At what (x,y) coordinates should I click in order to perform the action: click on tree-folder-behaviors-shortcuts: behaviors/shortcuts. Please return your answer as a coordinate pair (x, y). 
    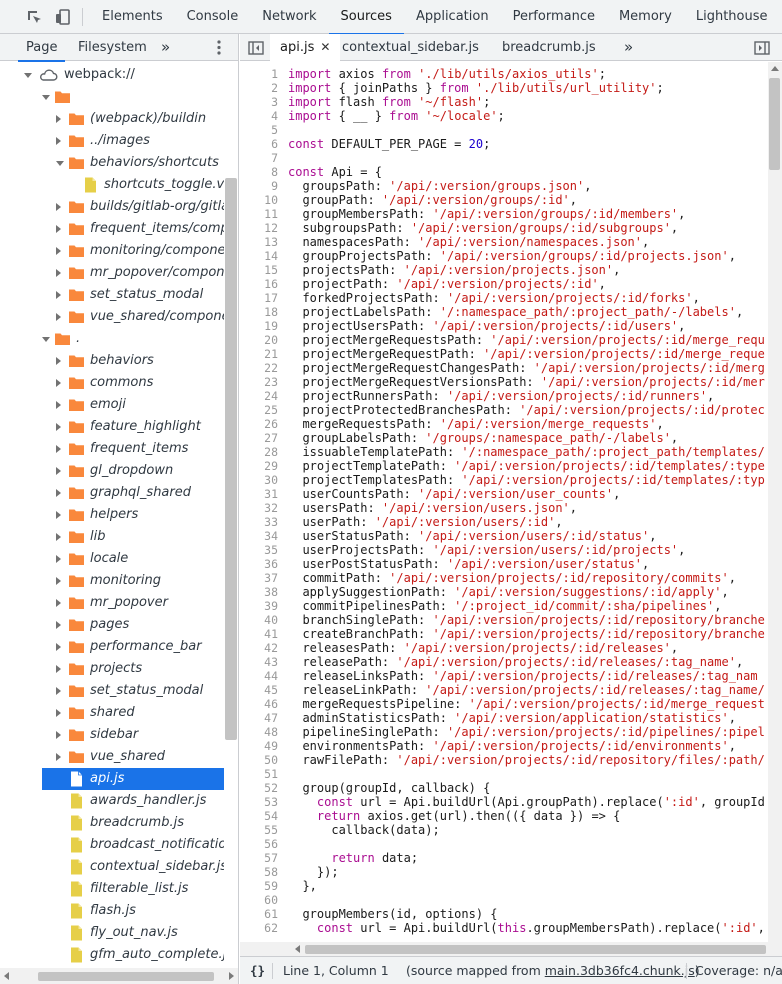
    Looking at the image, I should click on (112, 163).